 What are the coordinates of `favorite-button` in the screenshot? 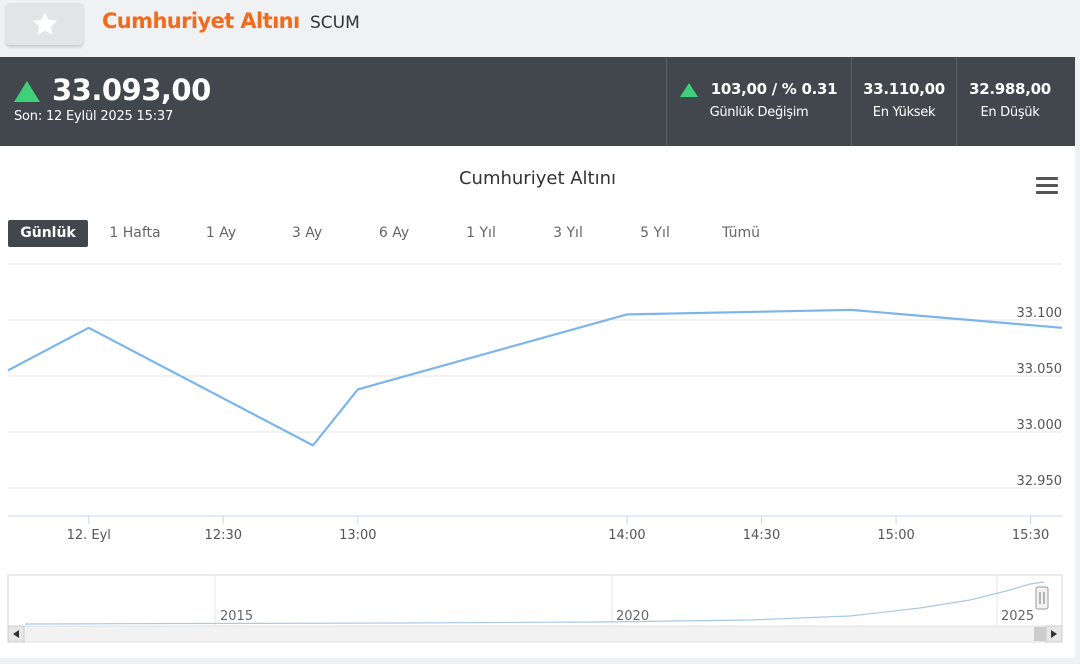 It's located at (44, 24).